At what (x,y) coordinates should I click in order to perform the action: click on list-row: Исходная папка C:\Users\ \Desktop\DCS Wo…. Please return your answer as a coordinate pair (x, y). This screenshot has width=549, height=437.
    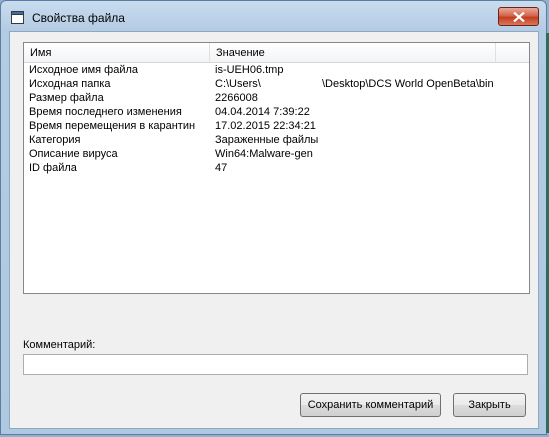
    Looking at the image, I should click on (276, 84).